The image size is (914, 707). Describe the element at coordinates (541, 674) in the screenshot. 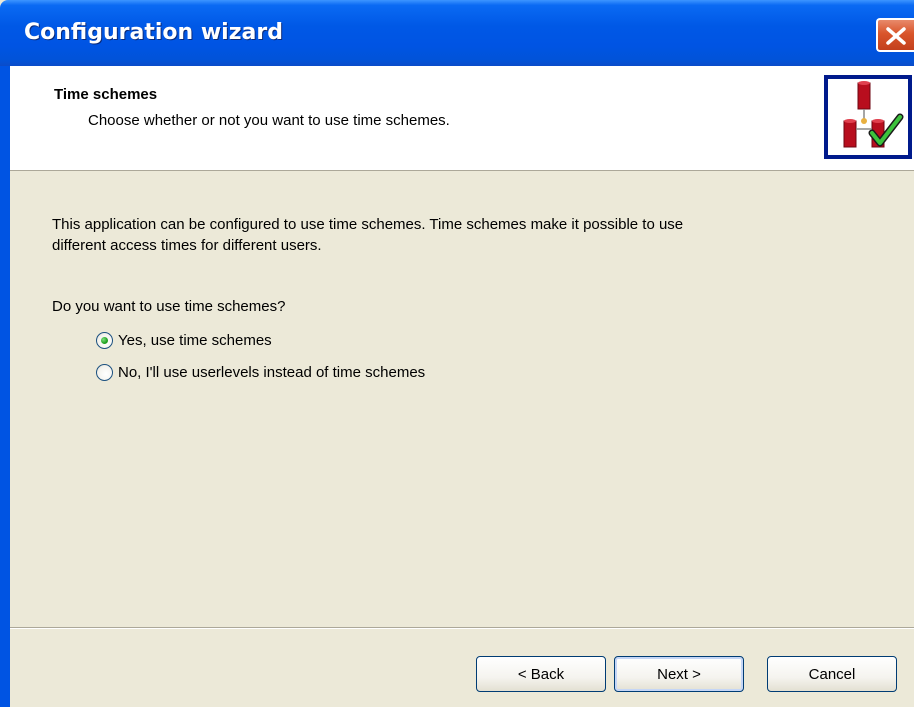

I see `back-button: < Back` at that location.